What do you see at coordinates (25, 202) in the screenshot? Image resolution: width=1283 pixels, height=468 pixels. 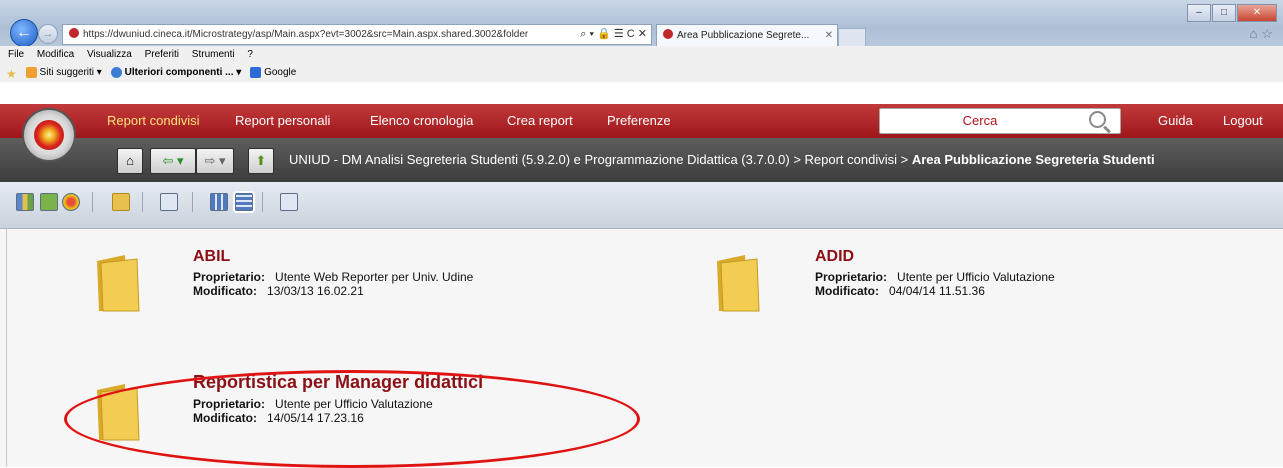 I see `new-report-icon` at bounding box center [25, 202].